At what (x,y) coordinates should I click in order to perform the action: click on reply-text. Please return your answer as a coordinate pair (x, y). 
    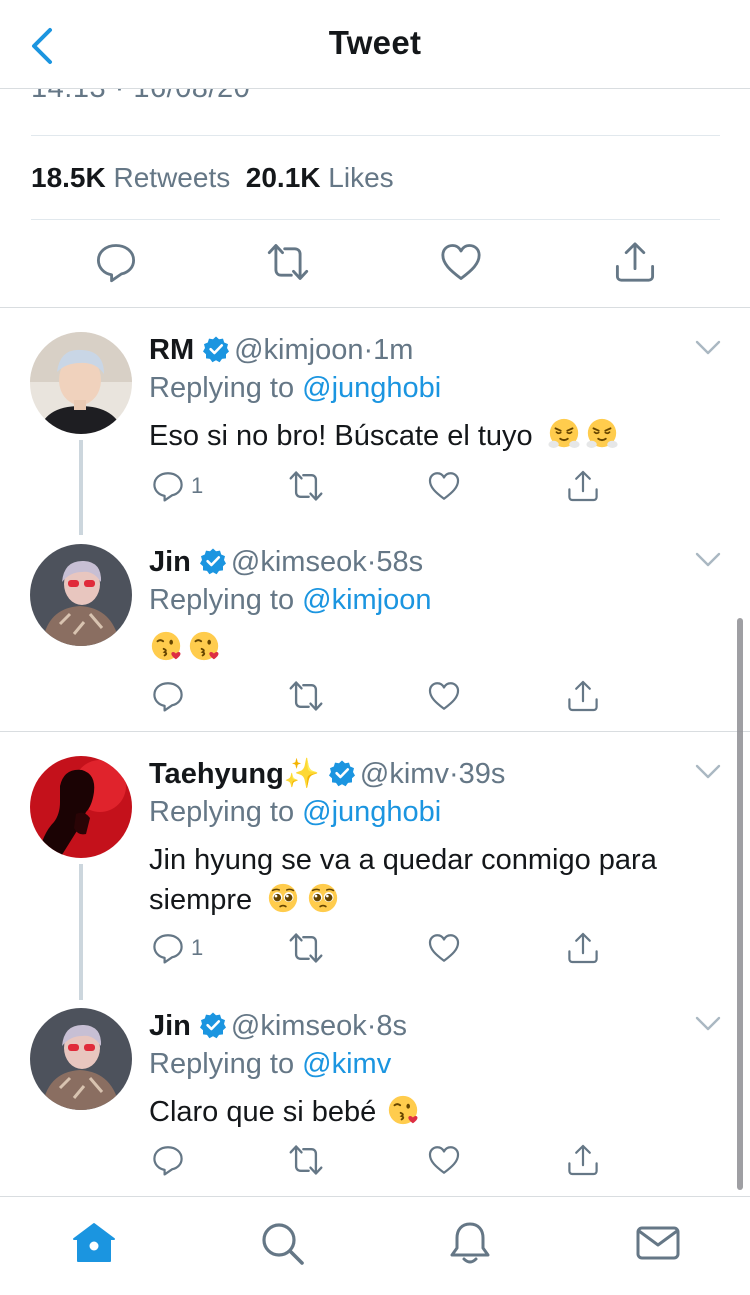
    Looking at the image, I should click on (429, 648).